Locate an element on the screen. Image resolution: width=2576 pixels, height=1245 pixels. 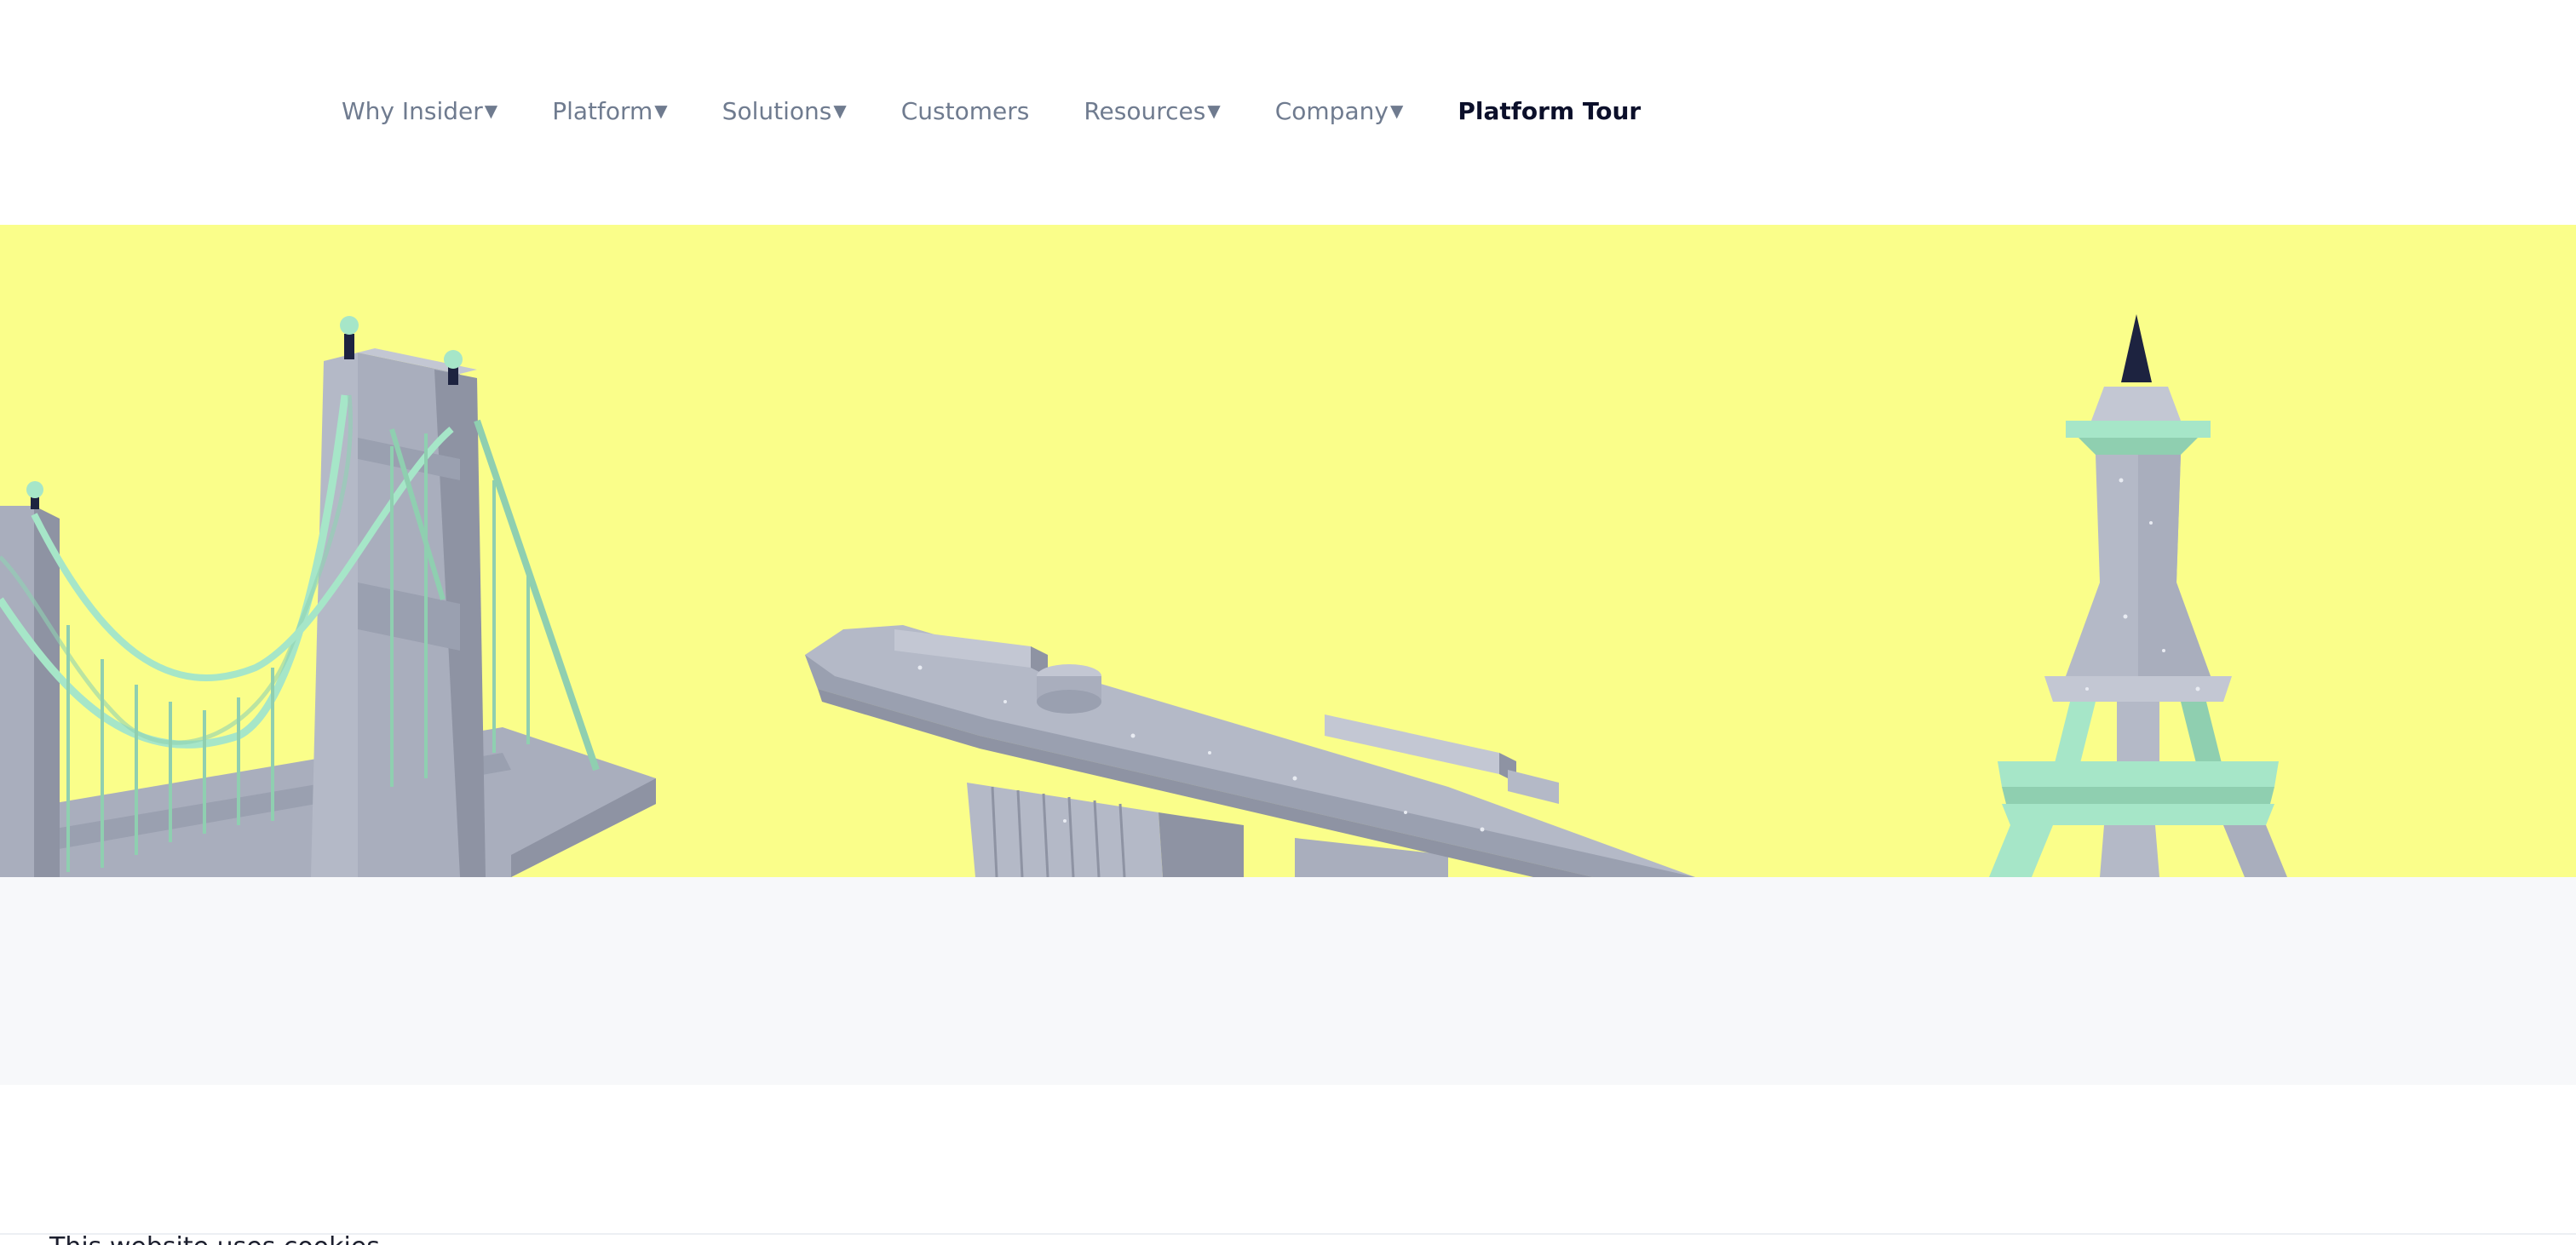
nav-why-insider: Why Insider ▼ is located at coordinates (420, 111).